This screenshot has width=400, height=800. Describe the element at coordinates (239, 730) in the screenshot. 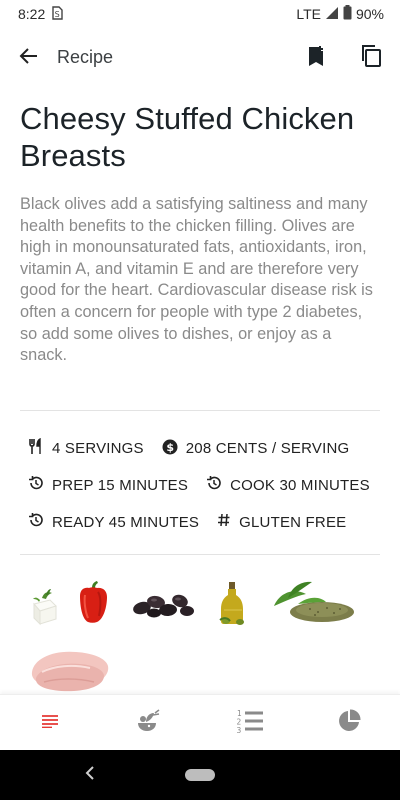

I see `svg-text: 3` at that location.